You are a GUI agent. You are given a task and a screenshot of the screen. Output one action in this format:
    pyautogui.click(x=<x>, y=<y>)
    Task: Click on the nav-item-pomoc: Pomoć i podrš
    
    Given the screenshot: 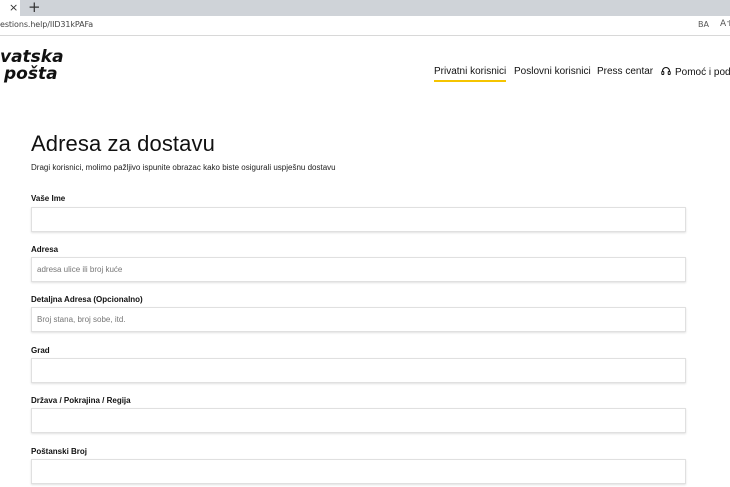 What is the action you would take?
    pyautogui.click(x=695, y=72)
    